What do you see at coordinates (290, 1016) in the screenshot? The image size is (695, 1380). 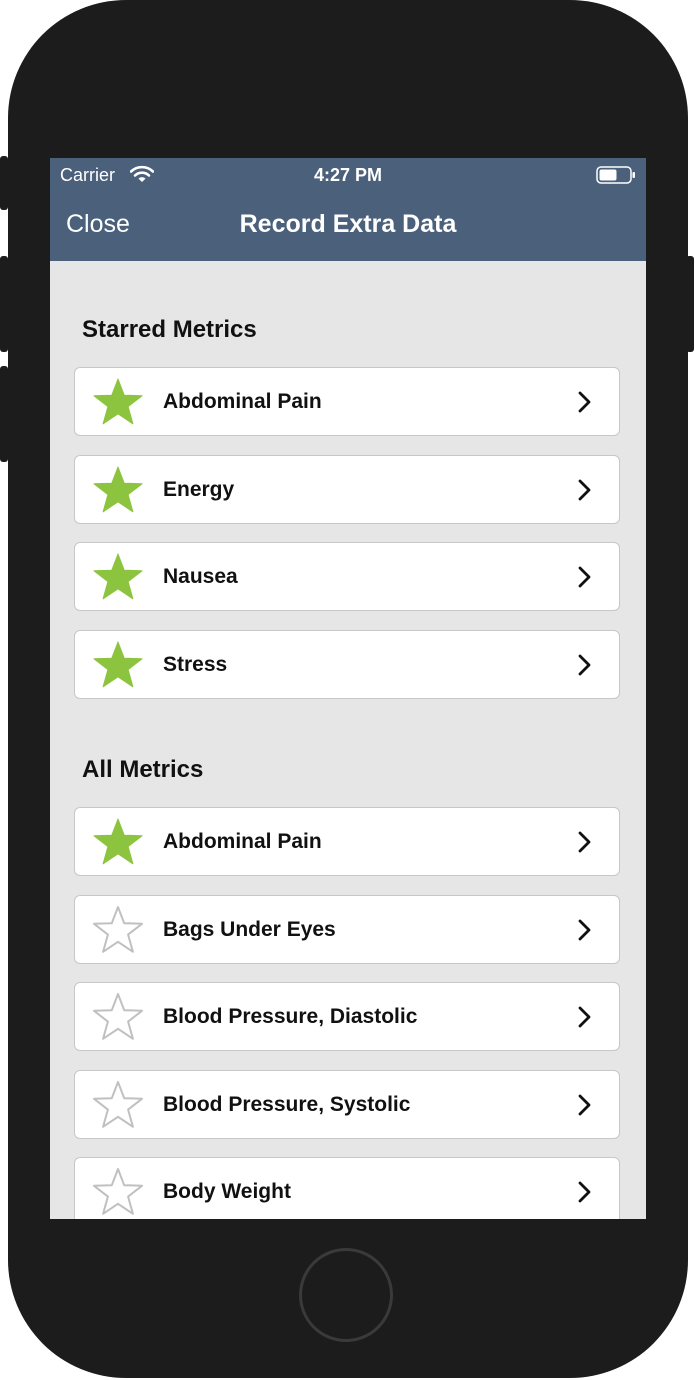 I see `metric-label: Blood Pressure, Diastolic` at bounding box center [290, 1016].